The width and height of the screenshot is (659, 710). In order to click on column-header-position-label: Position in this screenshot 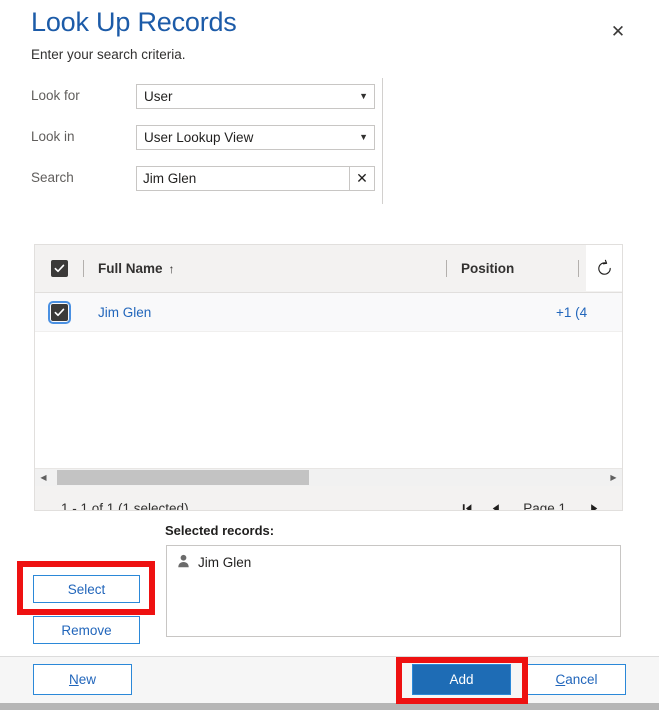, I will do `click(488, 268)`.